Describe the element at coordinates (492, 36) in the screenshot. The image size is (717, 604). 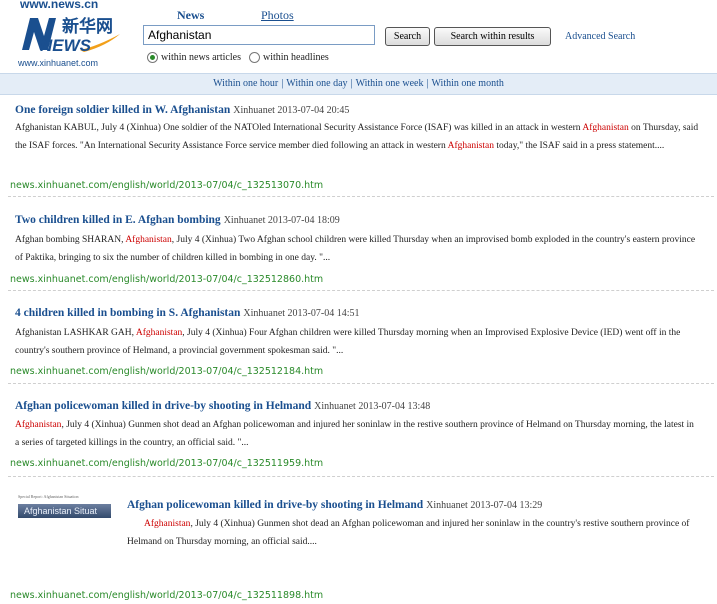
I see `search-within-results-button: Search within results` at that location.